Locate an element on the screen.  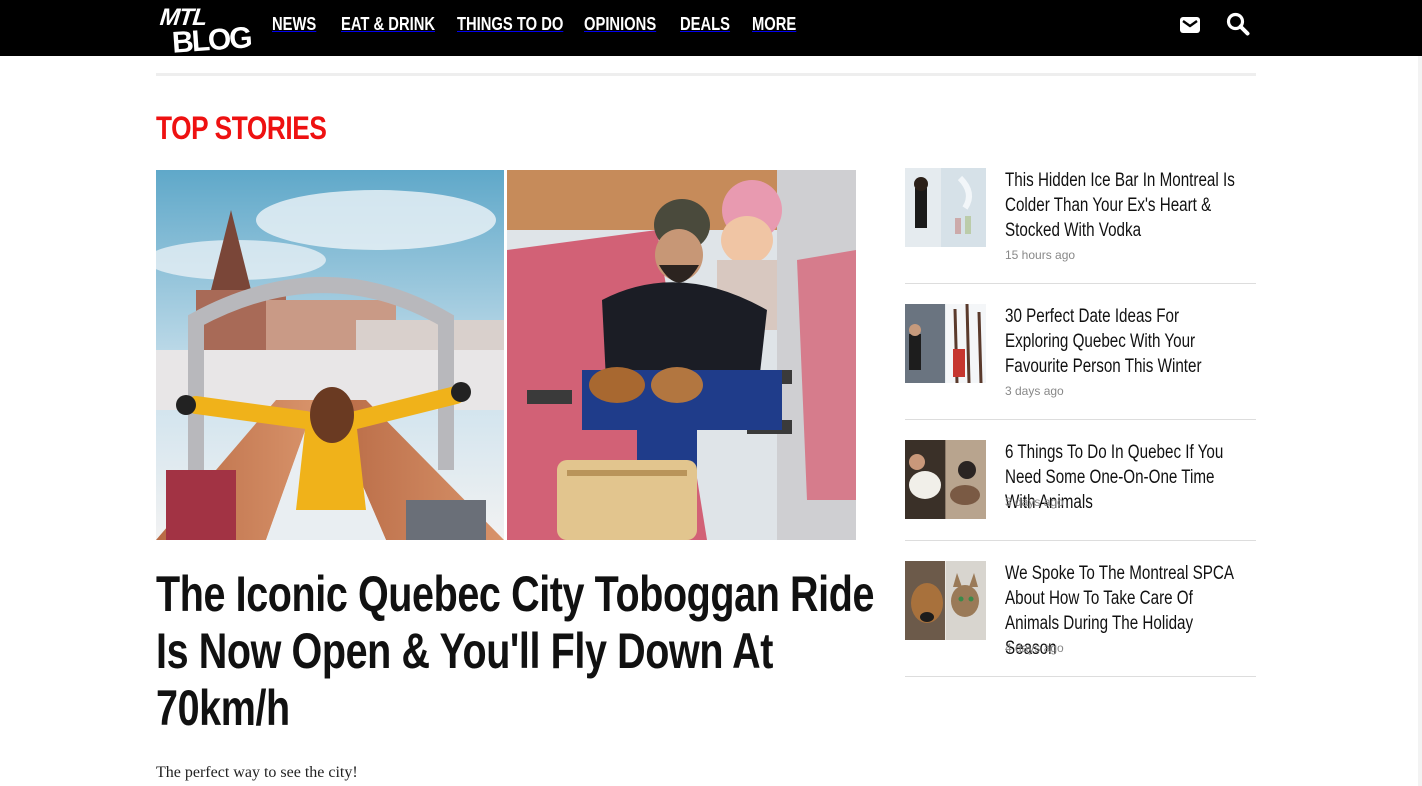
nav-eat-drink: EAT & DRINK is located at coordinates (398, 26).